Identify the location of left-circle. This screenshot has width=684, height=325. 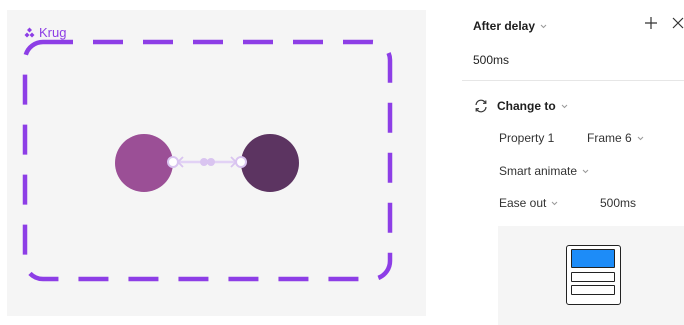
(144, 163).